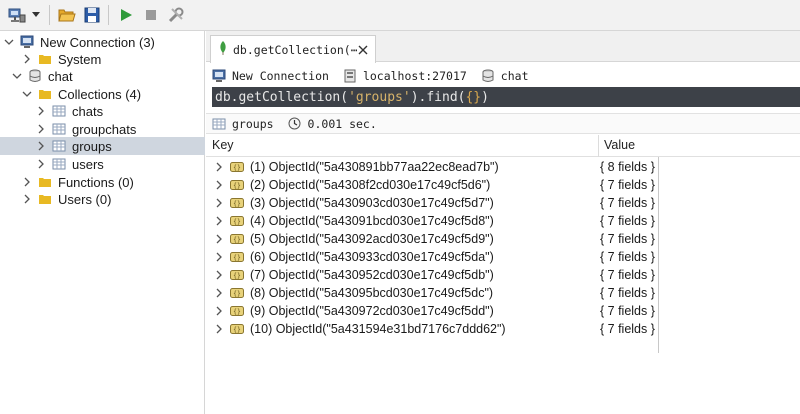  Describe the element at coordinates (619, 145) in the screenshot. I see `column-header-value: Value` at that location.